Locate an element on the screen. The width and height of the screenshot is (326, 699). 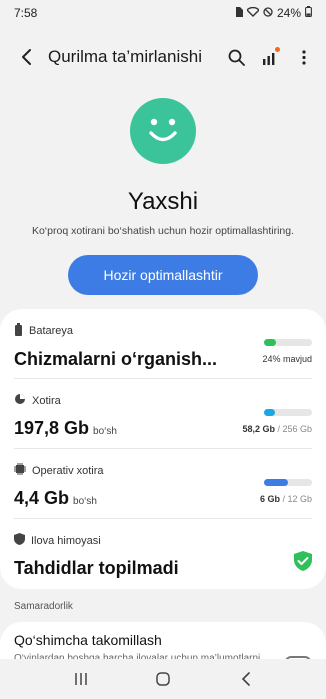
app-bar: Qurilma ta’mirlanishi is located at coordinates (163, 57).